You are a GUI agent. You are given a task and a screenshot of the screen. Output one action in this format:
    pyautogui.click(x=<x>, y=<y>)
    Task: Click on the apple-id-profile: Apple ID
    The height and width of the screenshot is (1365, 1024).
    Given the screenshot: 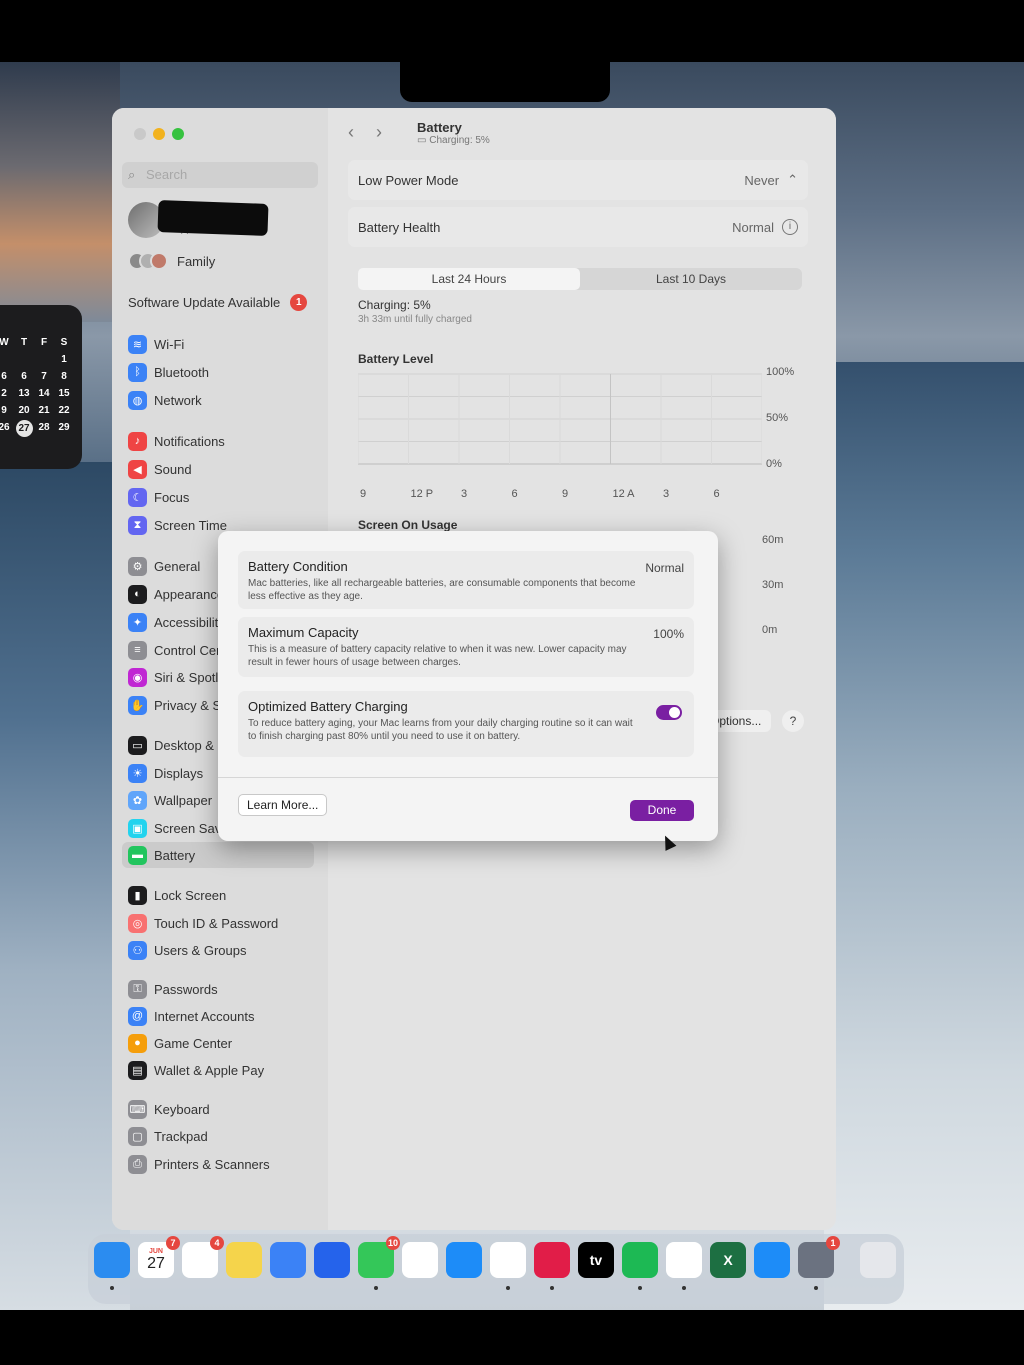 What is the action you would take?
    pyautogui.click(x=223, y=221)
    